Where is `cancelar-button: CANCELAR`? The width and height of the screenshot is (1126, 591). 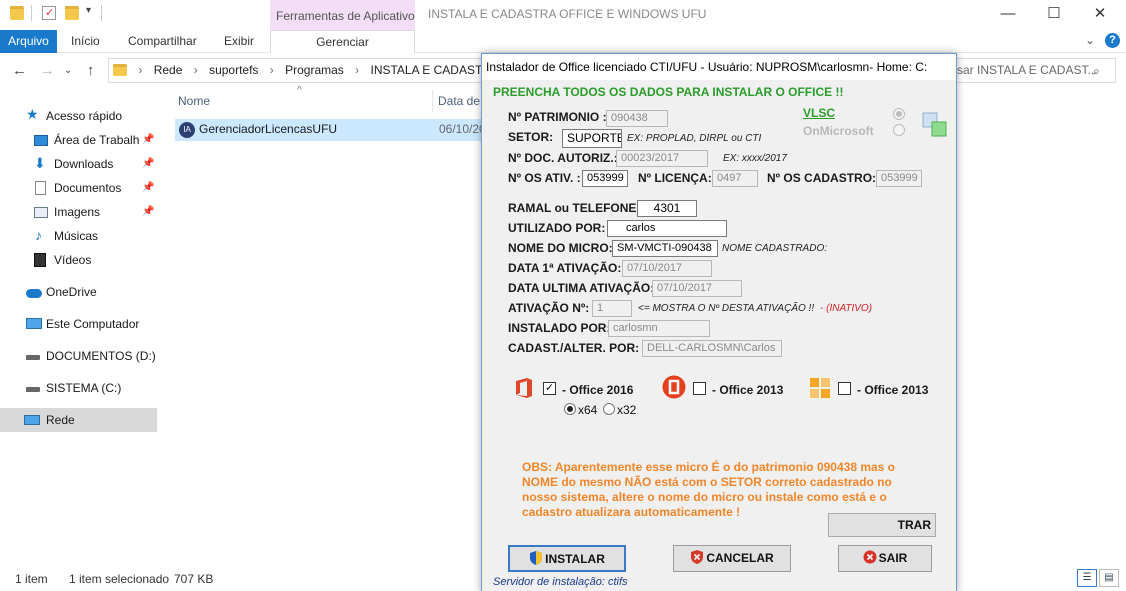
cancelar-button: CANCELAR is located at coordinates (732, 558).